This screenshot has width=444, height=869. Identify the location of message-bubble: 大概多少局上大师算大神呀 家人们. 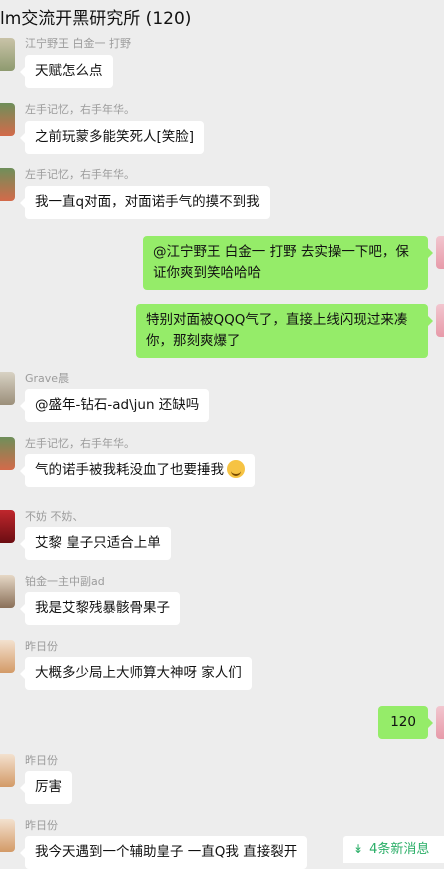
(136, 673).